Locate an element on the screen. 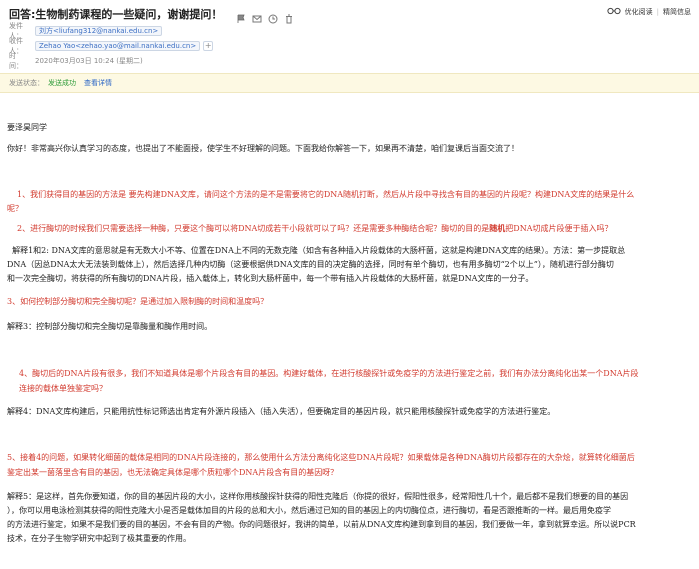 The image size is (699, 569). reading-glasses-icon is located at coordinates (614, 12).